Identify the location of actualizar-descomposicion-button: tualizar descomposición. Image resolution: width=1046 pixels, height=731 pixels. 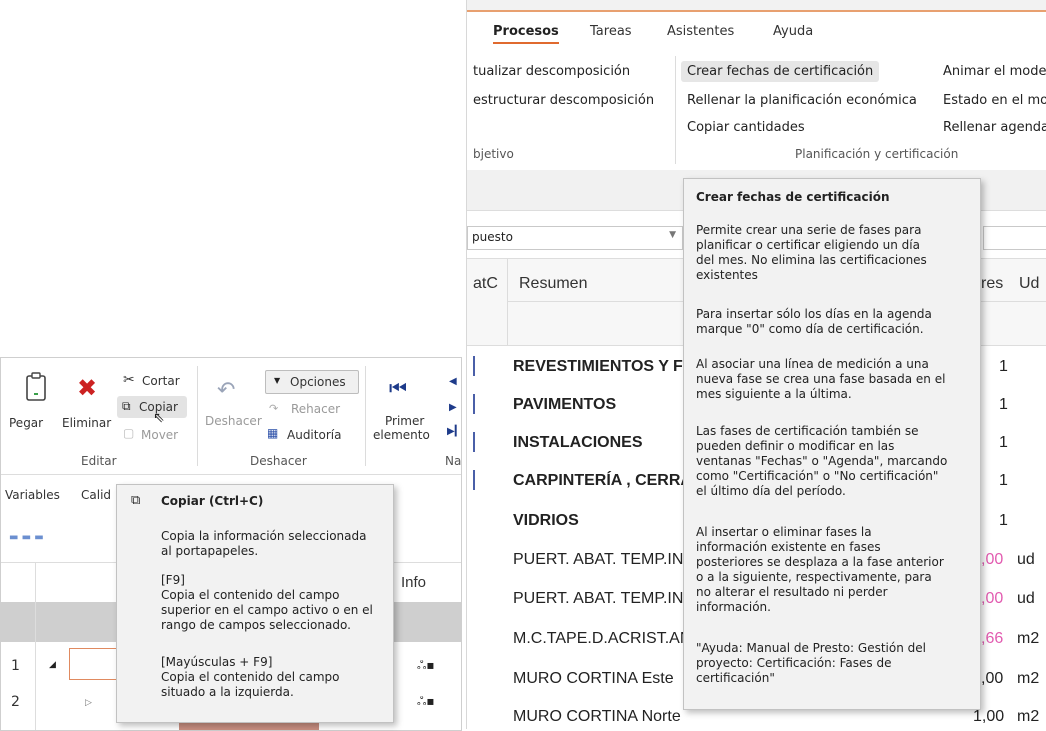
(551, 71).